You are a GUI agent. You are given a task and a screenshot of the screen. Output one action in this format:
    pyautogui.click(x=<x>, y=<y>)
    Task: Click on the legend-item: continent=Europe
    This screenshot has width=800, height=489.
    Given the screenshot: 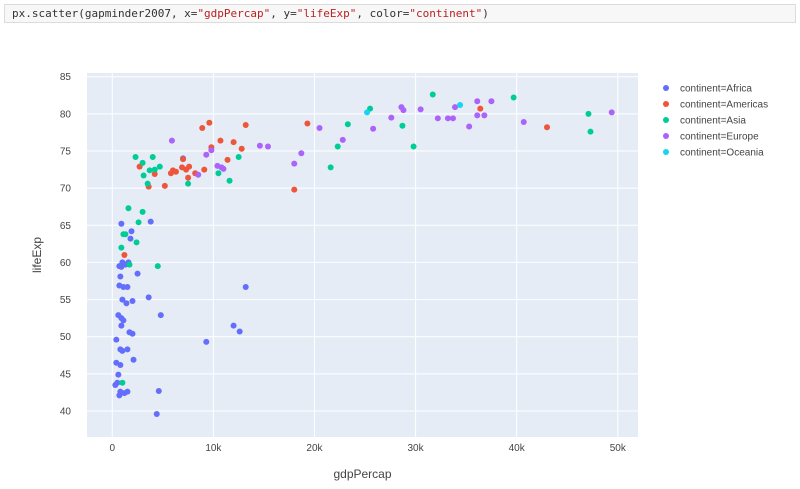 What is the action you would take?
    pyautogui.click(x=711, y=137)
    